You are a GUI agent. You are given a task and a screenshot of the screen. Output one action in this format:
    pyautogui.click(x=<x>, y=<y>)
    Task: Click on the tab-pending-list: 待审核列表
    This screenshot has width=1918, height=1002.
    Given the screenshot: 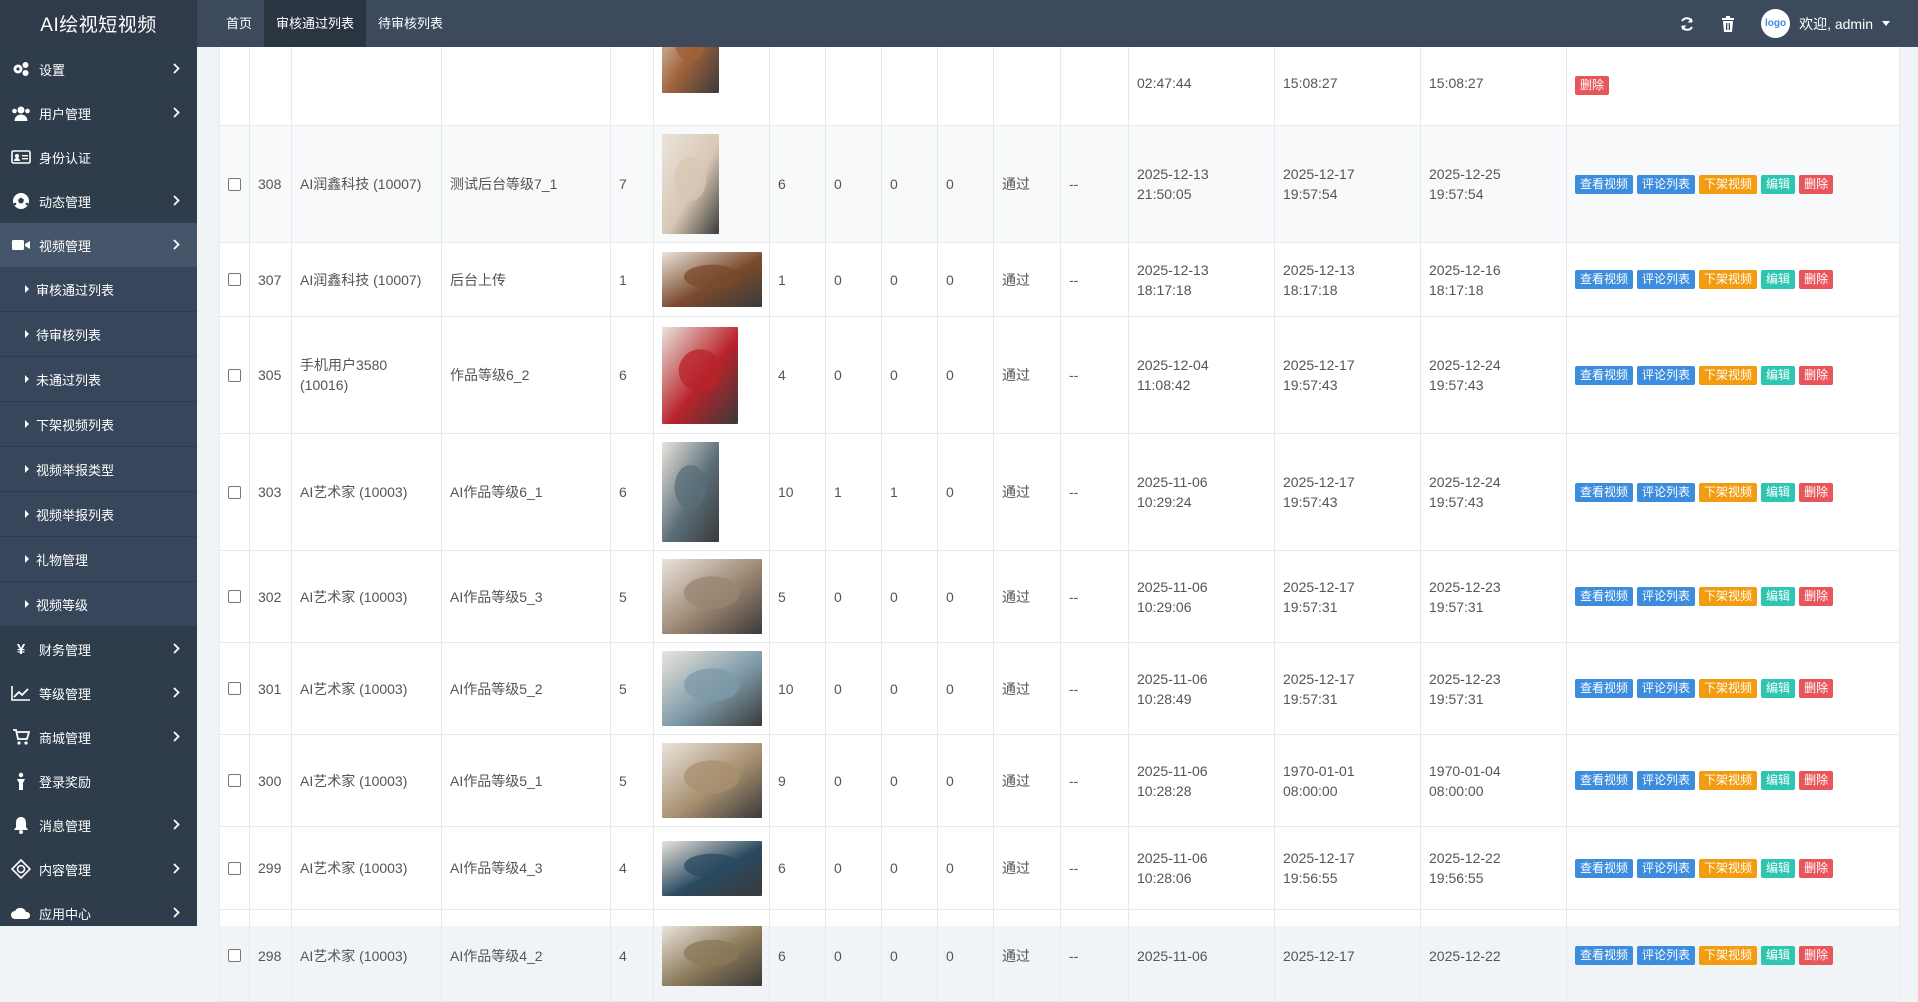 What is the action you would take?
    pyautogui.click(x=410, y=23)
    